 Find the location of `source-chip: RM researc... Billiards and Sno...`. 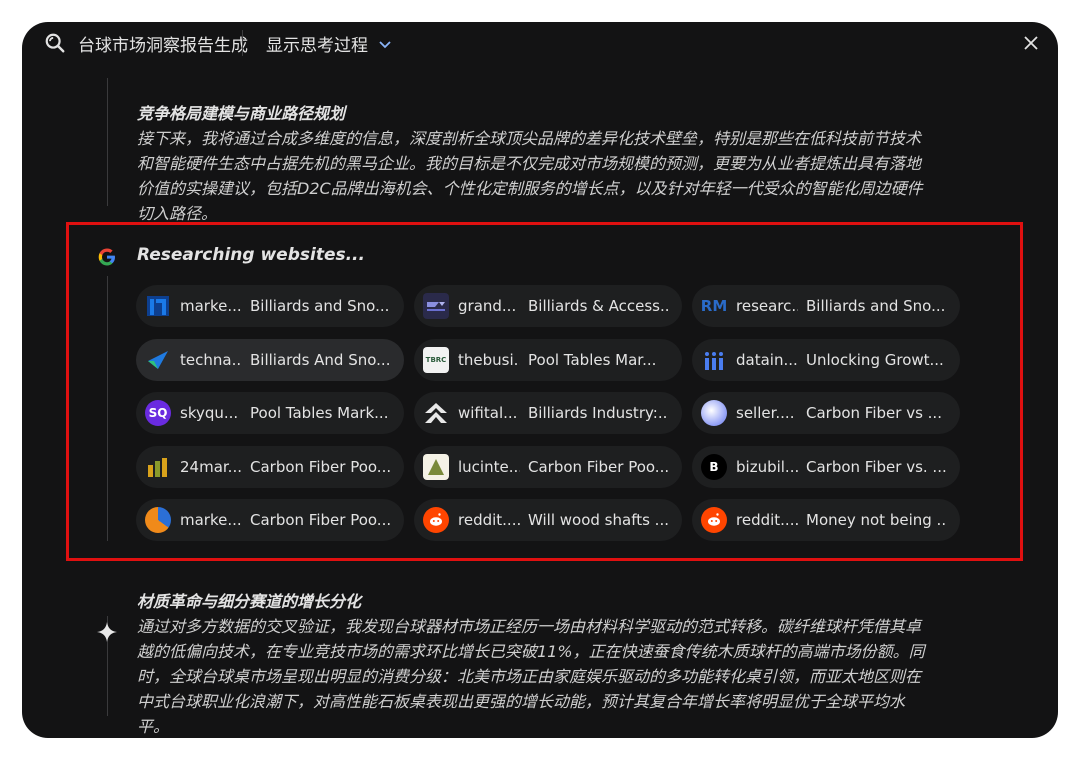

source-chip: RM researc... Billiards and Sno... is located at coordinates (826, 306).